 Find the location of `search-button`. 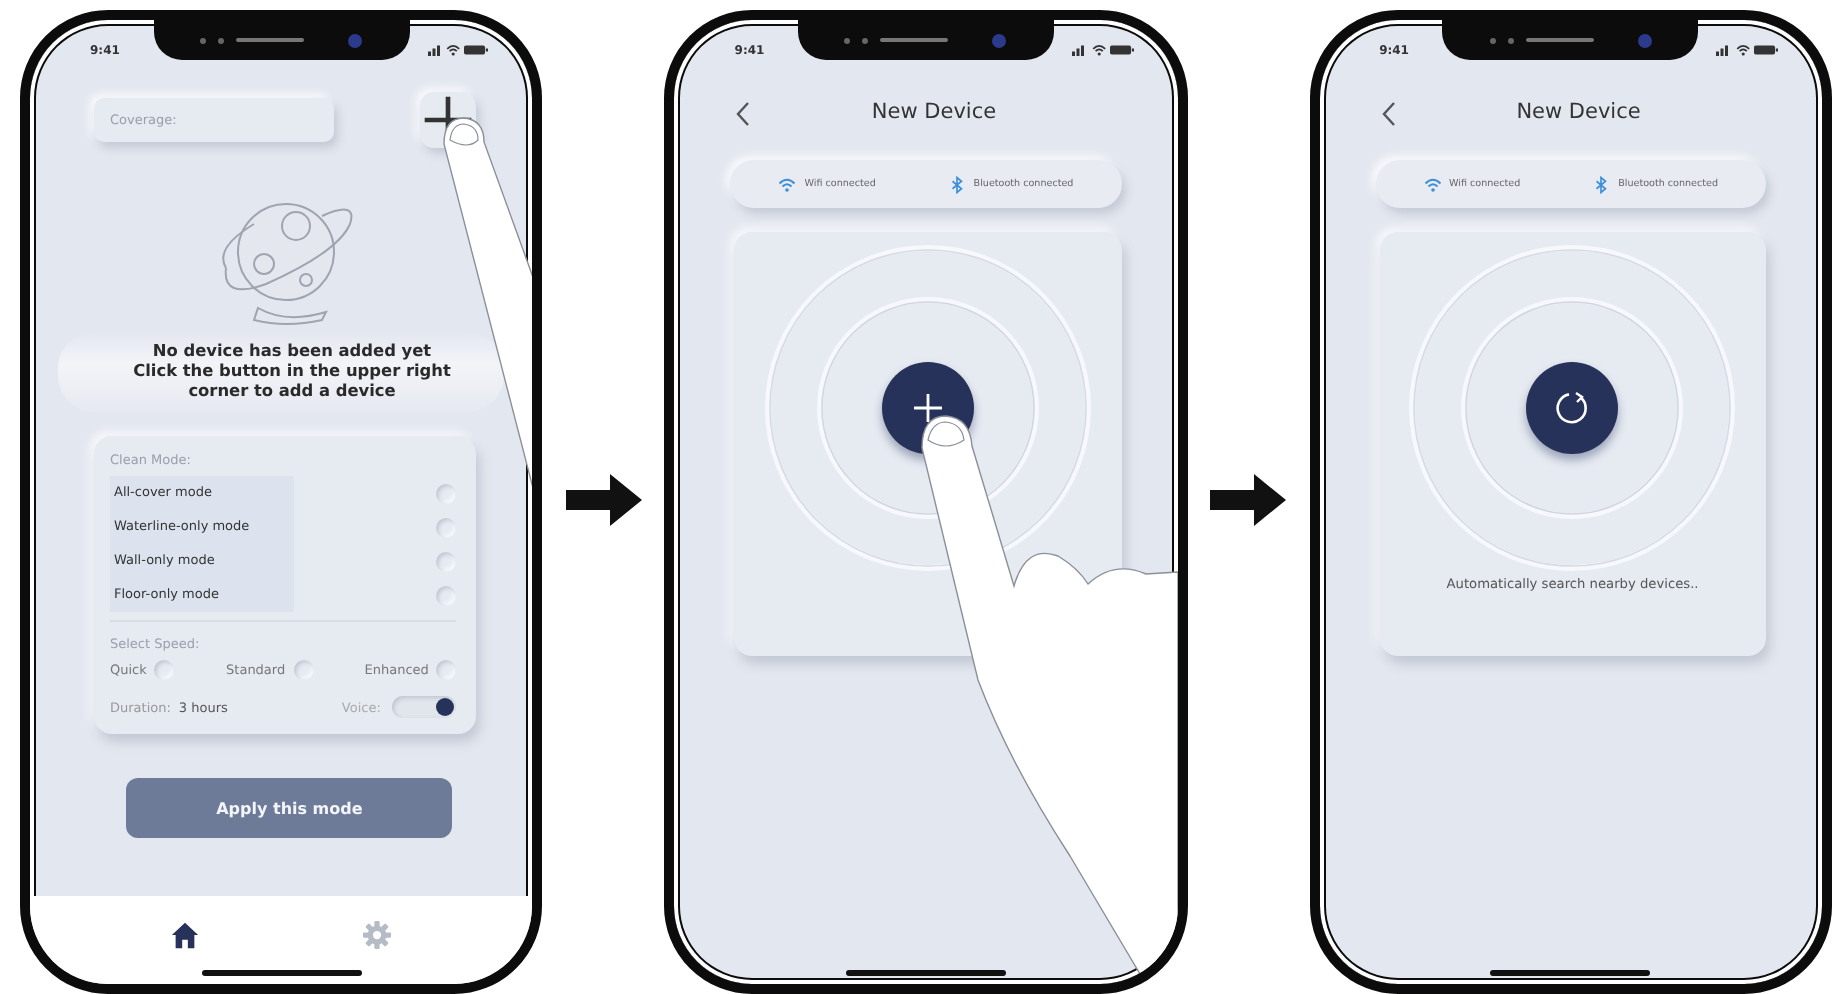

search-button is located at coordinates (1572, 408).